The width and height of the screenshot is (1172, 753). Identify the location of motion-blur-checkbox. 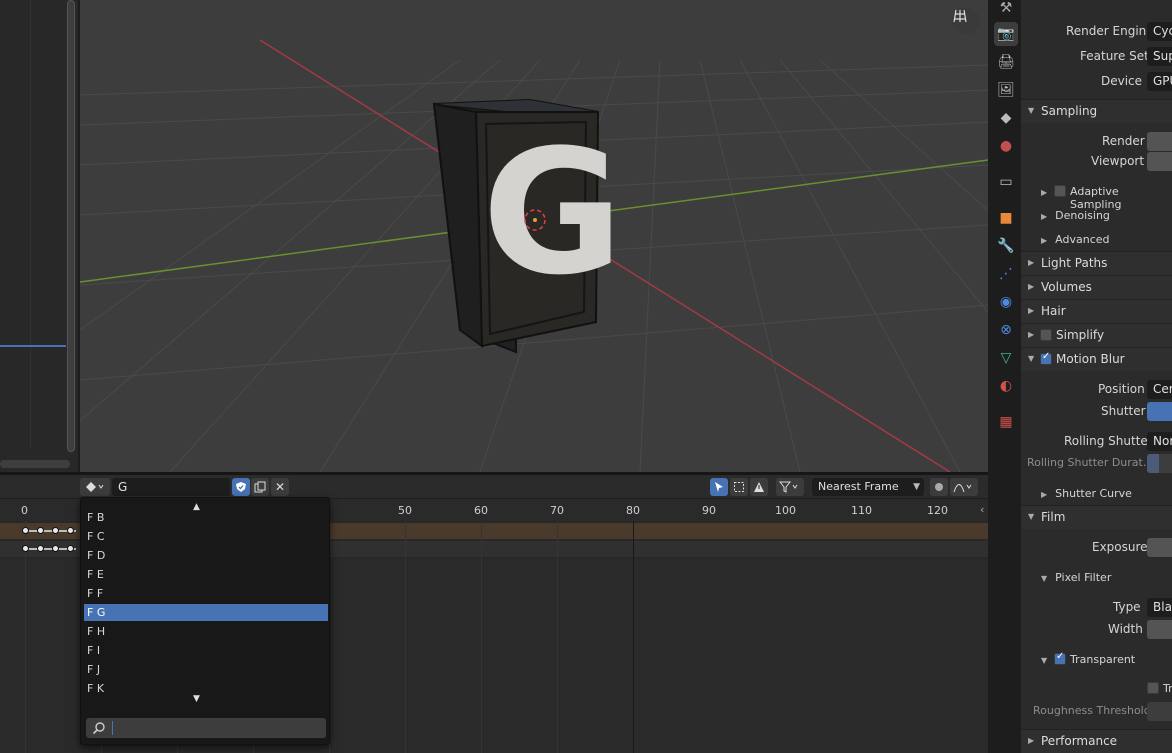
(1046, 358).